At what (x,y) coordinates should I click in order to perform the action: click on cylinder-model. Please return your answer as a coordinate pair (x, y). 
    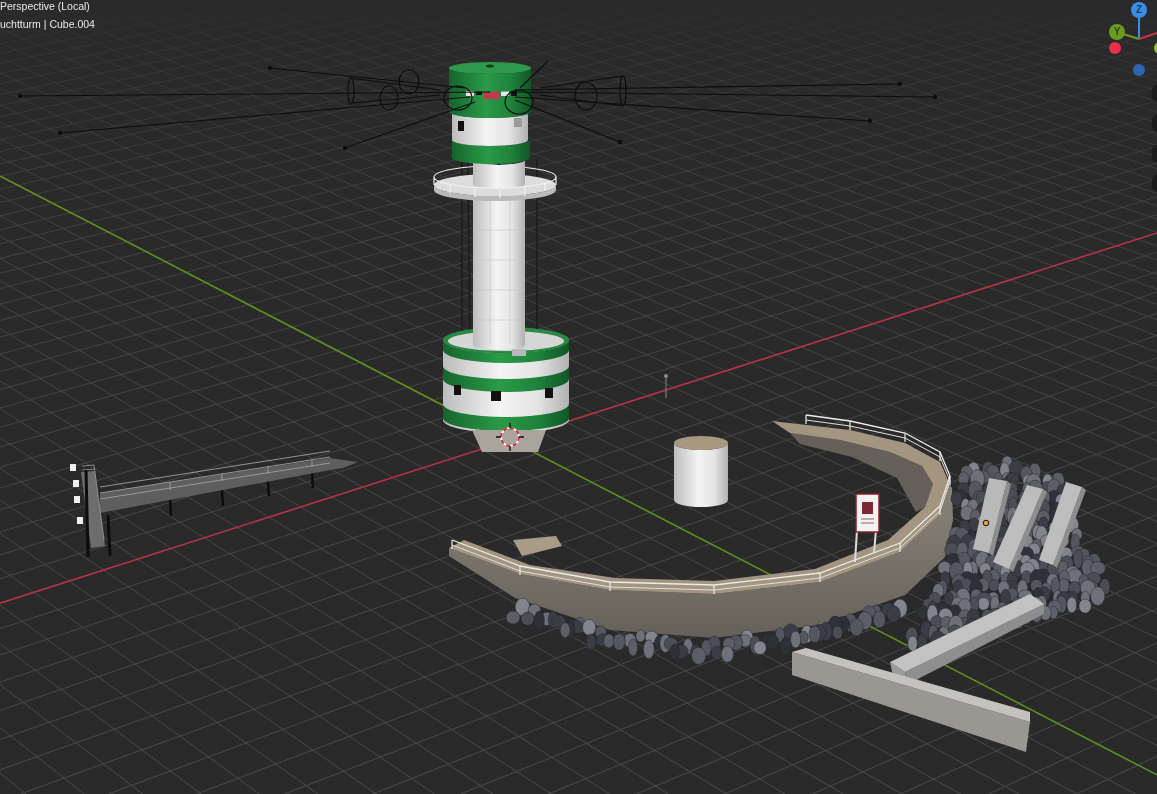
    Looking at the image, I should click on (701, 471).